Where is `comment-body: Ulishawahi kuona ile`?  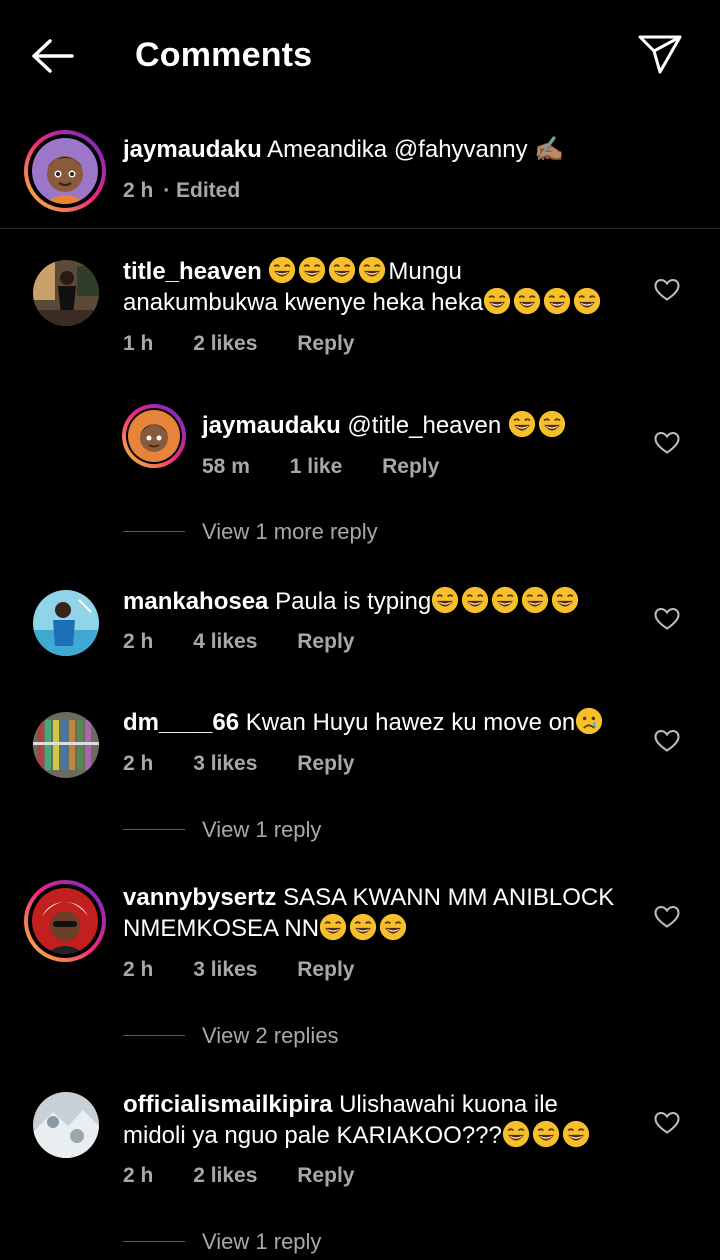 comment-body: Ulishawahi kuona ile is located at coordinates (448, 1104).